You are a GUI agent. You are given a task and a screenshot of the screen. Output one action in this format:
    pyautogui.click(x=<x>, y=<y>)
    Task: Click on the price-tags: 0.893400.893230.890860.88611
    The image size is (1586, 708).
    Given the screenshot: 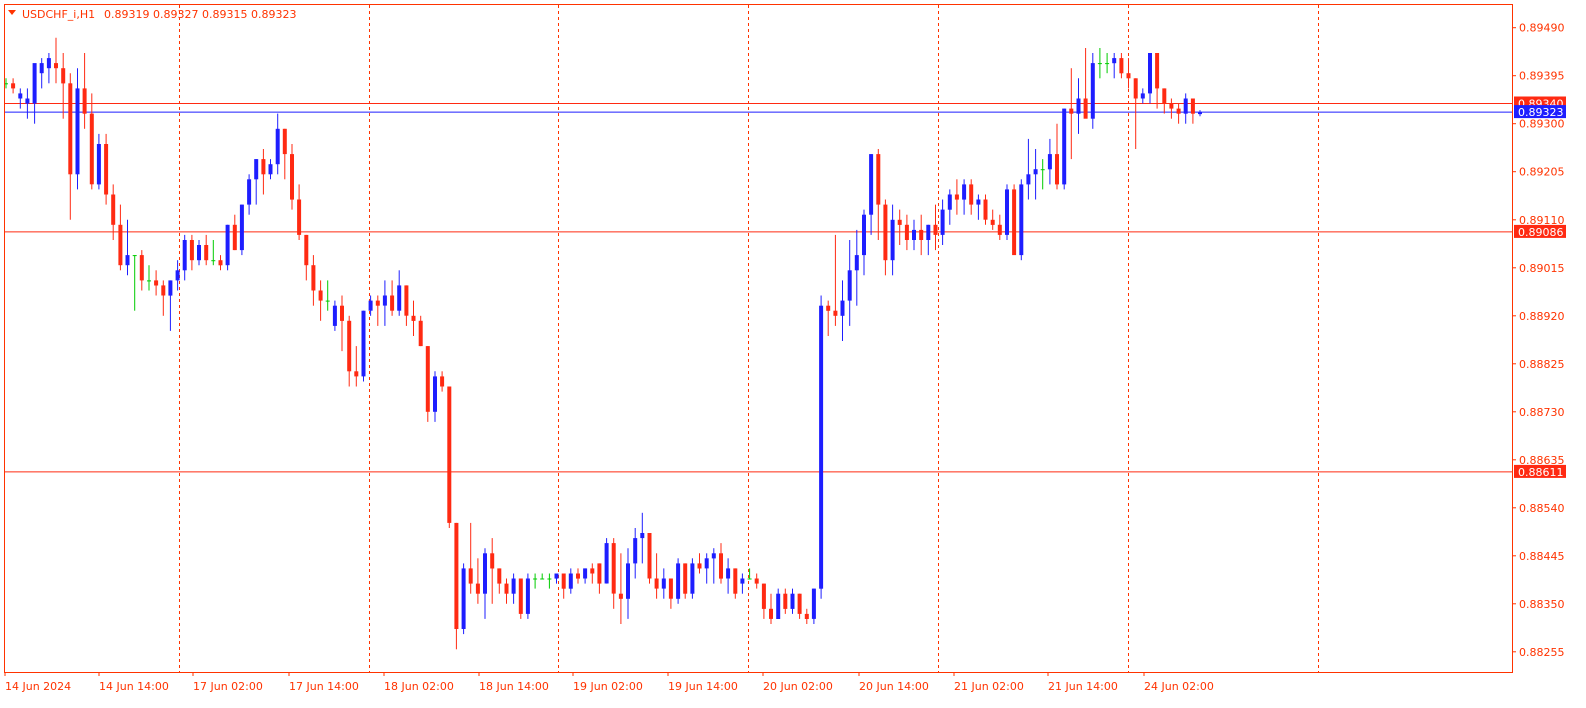 What is the action you would take?
    pyautogui.click(x=1540, y=287)
    